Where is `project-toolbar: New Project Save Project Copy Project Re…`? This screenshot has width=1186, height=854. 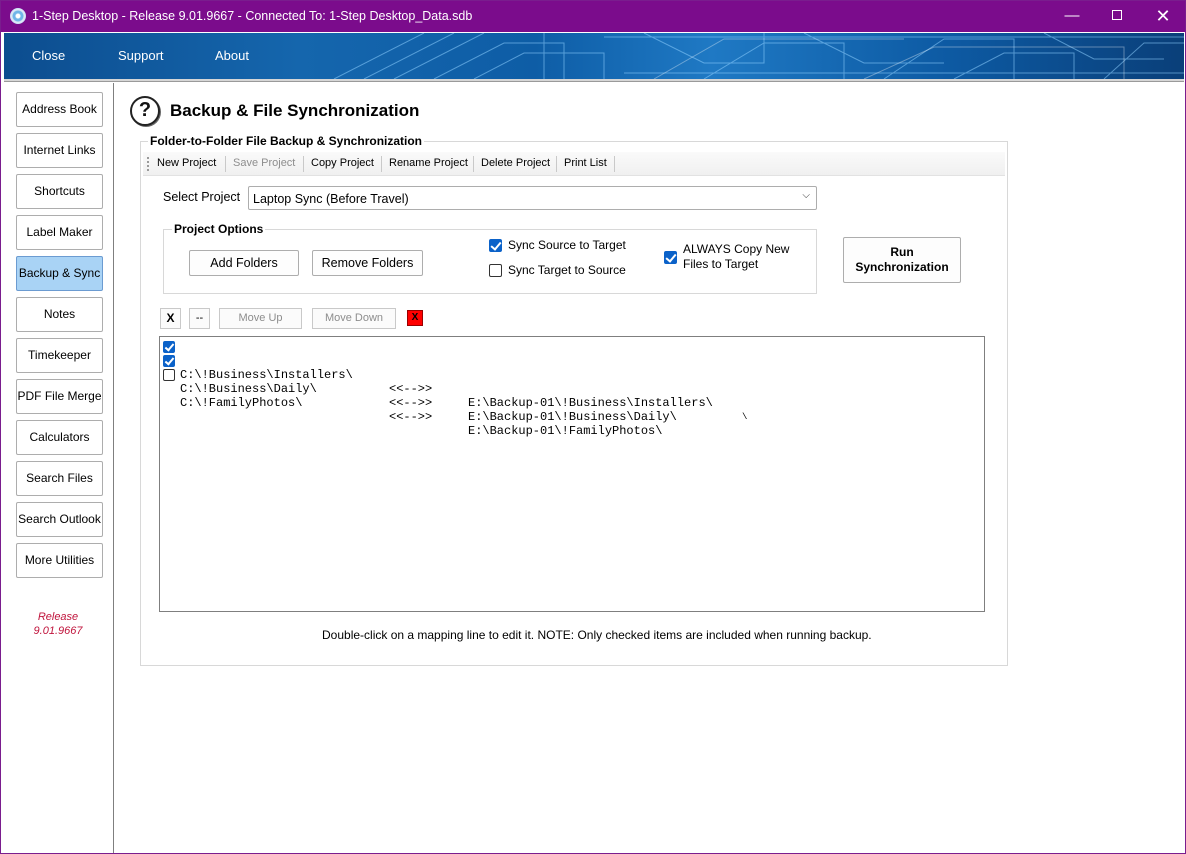 project-toolbar: New Project Save Project Copy Project Re… is located at coordinates (574, 164).